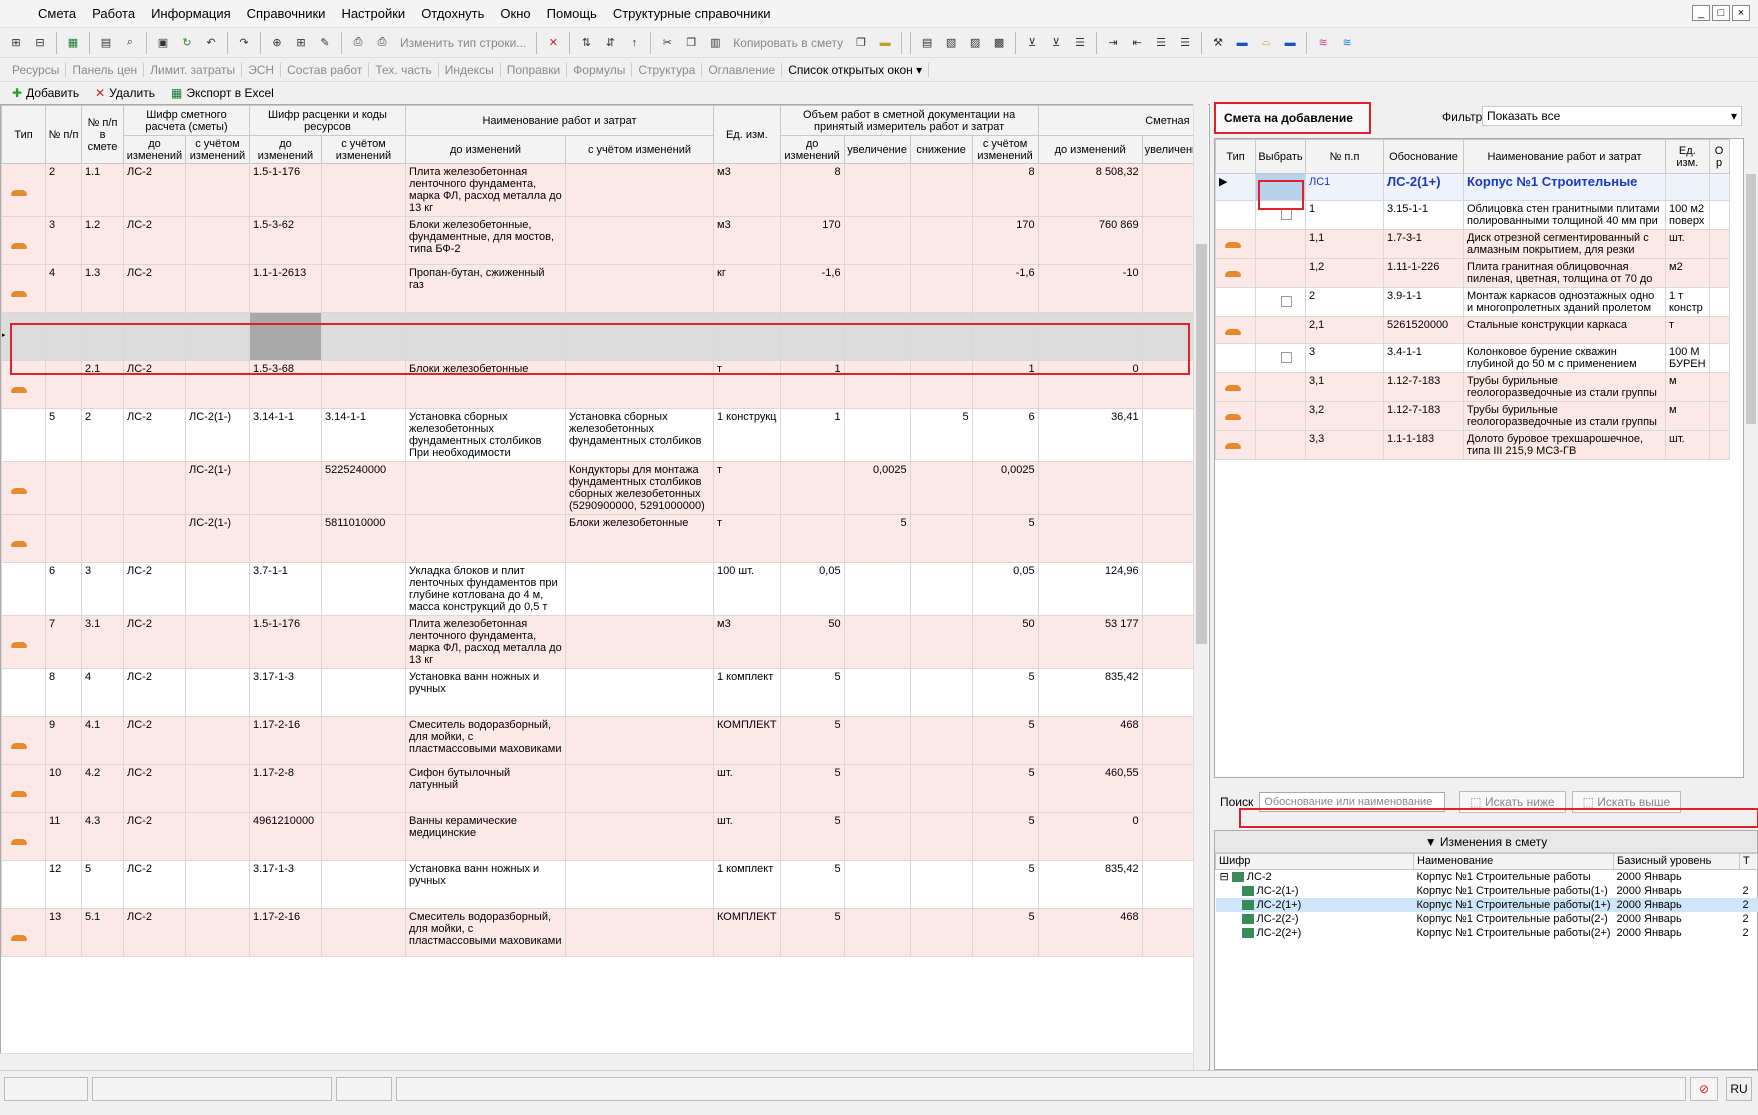 This screenshot has height=1115, width=1758. What do you see at coordinates (747, 692) in the screenshot?
I see `cell-unit: 1 комплект` at bounding box center [747, 692].